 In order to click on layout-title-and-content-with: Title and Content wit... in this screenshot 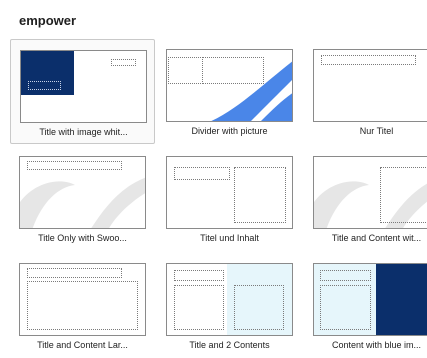, I will do `click(365, 198)`.